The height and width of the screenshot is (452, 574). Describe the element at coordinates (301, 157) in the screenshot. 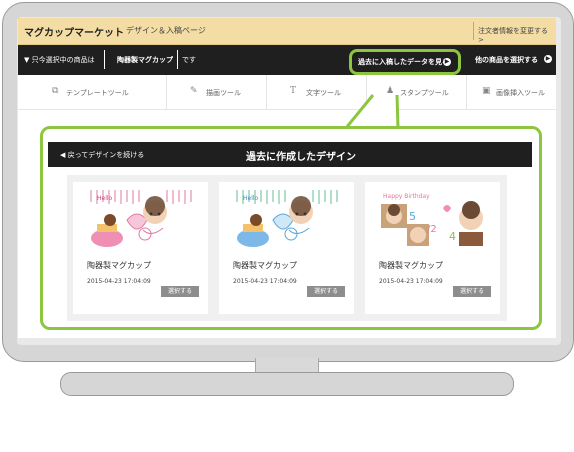

I see `past-designs-title: 過去に作成したデザイン` at that location.